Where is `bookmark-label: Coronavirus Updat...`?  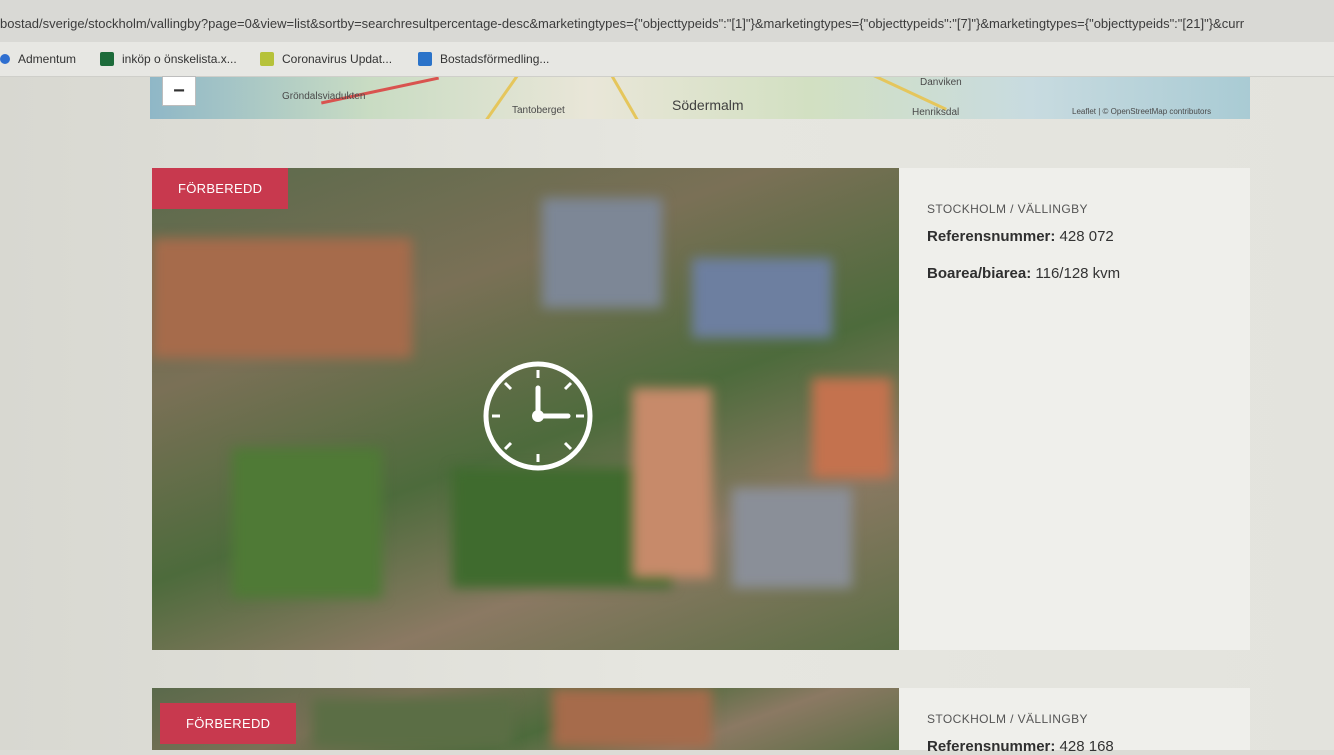
bookmark-label: Coronavirus Updat... is located at coordinates (337, 59).